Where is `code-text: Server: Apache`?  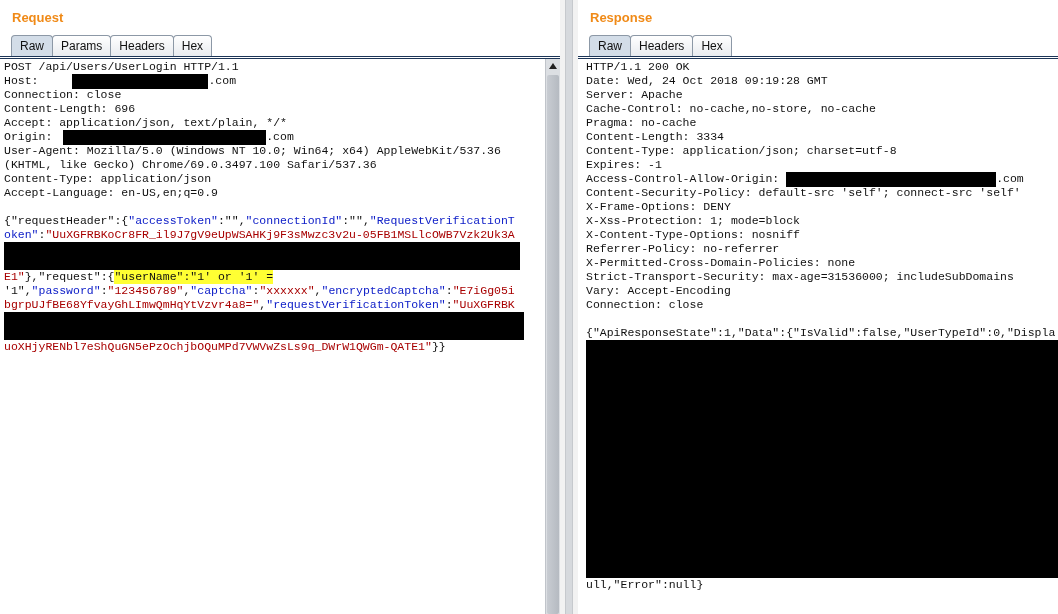
code-text: Server: Apache is located at coordinates (634, 95).